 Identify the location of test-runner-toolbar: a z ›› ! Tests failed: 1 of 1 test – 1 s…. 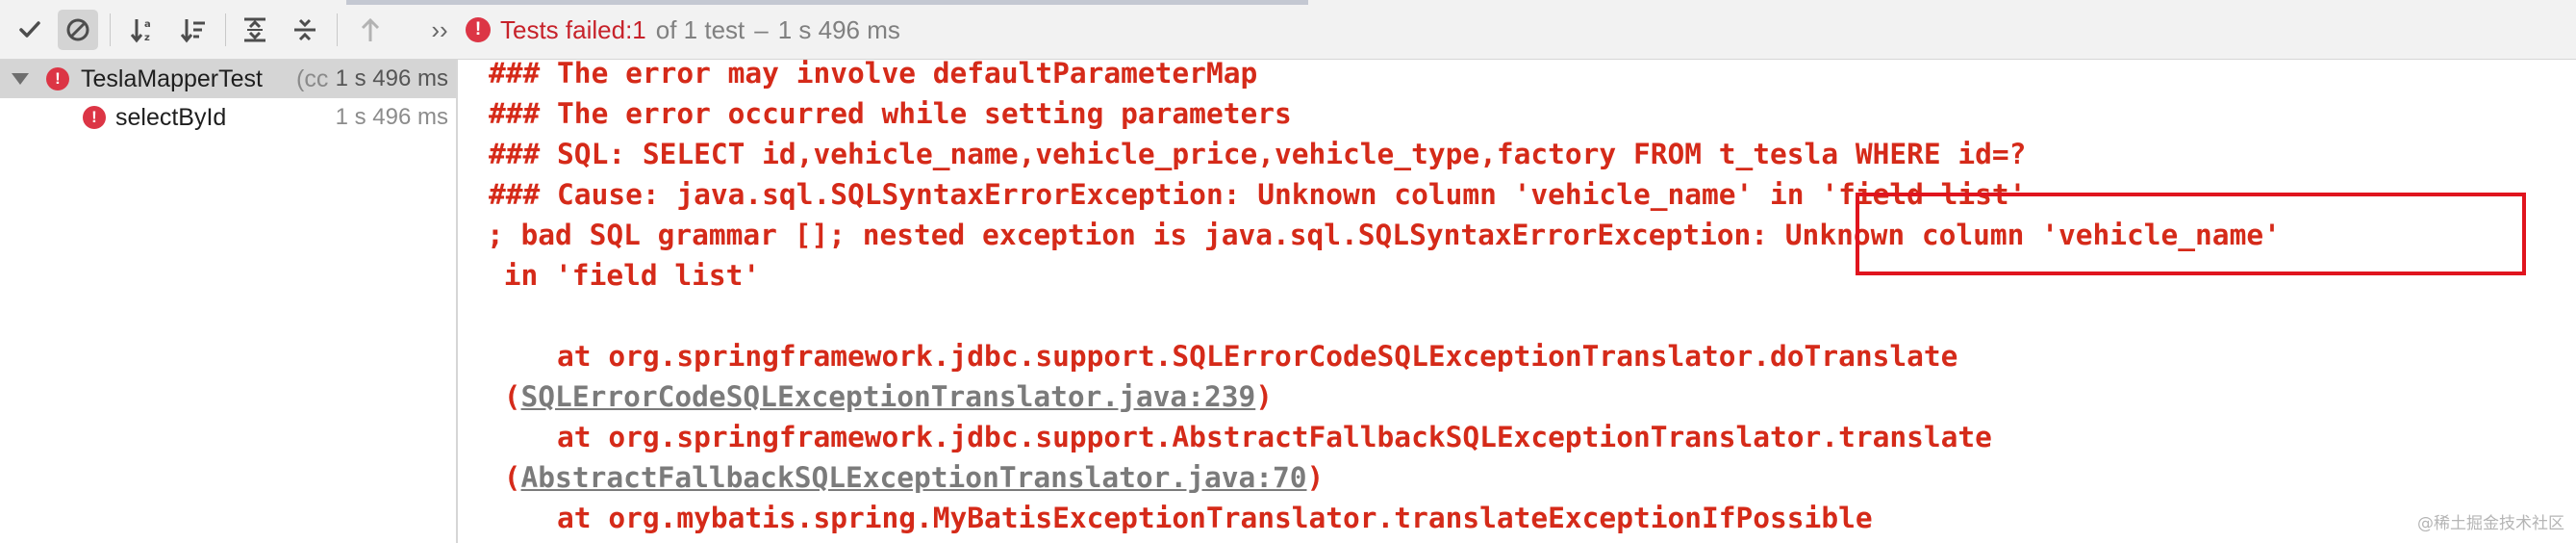
(1288, 30).